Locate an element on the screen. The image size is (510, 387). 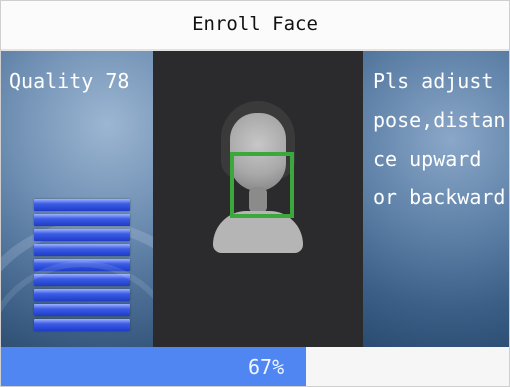
face-detection-frame-icon is located at coordinates (262, 185).